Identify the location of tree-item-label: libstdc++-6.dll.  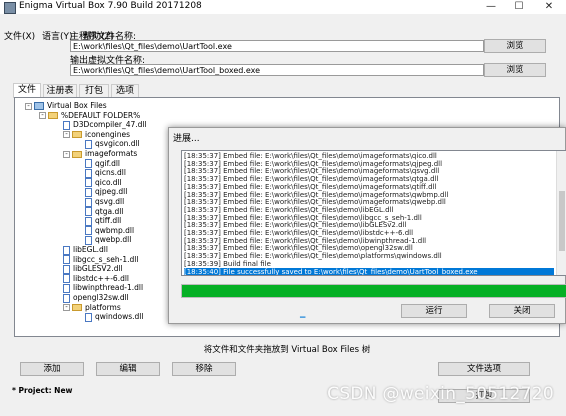
(101, 278).